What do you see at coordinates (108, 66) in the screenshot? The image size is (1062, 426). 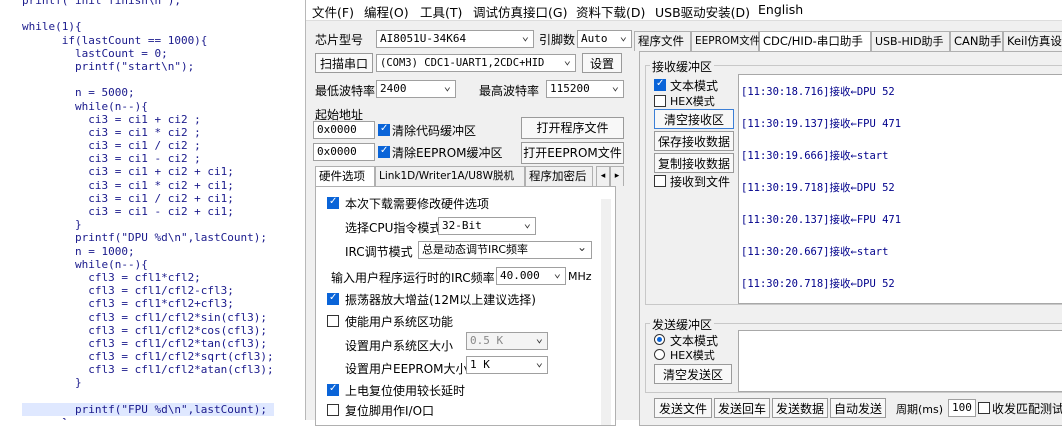 I see `code-line: printf("start\n");` at bounding box center [108, 66].